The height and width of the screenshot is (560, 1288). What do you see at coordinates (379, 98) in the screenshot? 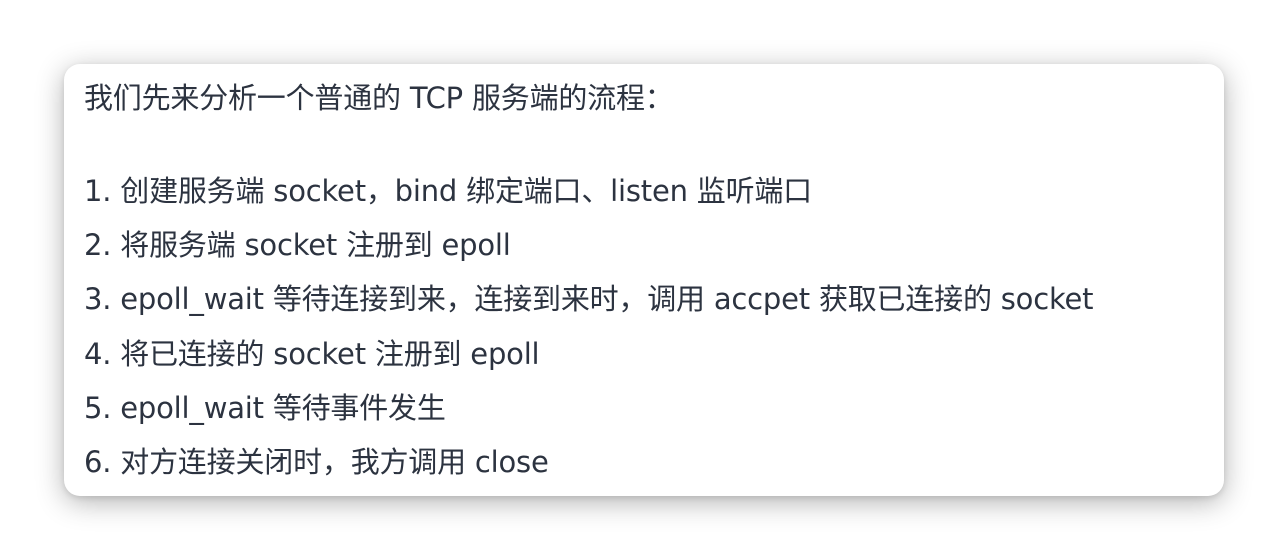
I see `intro-text: 我们先来分析一个普通的 TCP 服务端的流程：` at bounding box center [379, 98].